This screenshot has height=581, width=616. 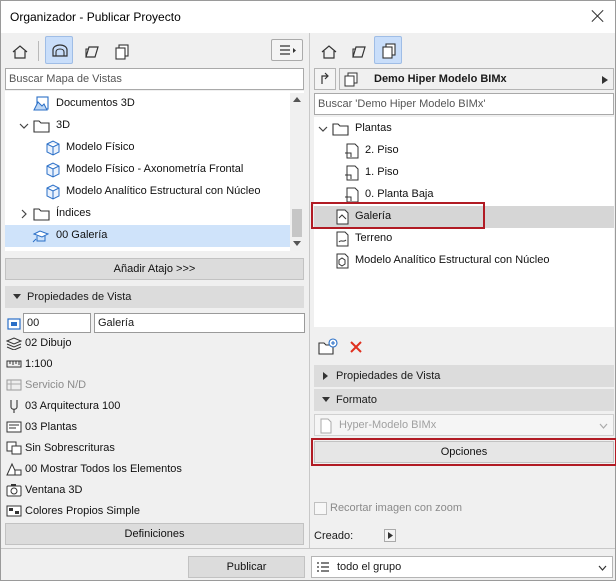 I want to click on tree-item-1-piso: 1. Piso, so click(x=464, y=173).